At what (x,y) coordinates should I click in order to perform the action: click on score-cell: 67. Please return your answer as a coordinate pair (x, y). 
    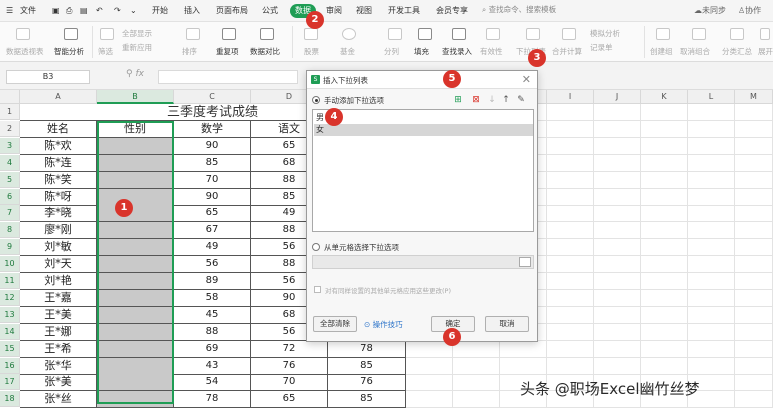
    Looking at the image, I should click on (212, 231).